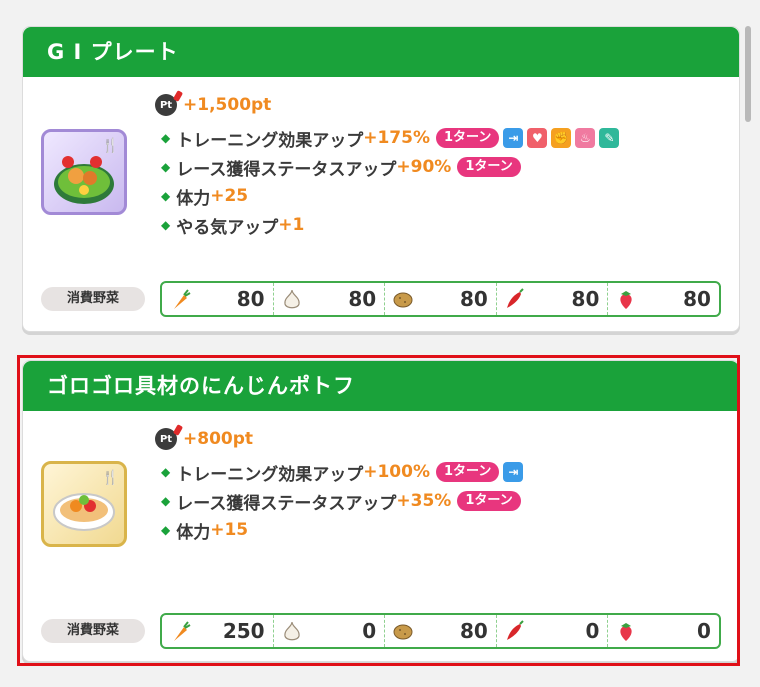  I want to click on effect-value: +25, so click(229, 196).